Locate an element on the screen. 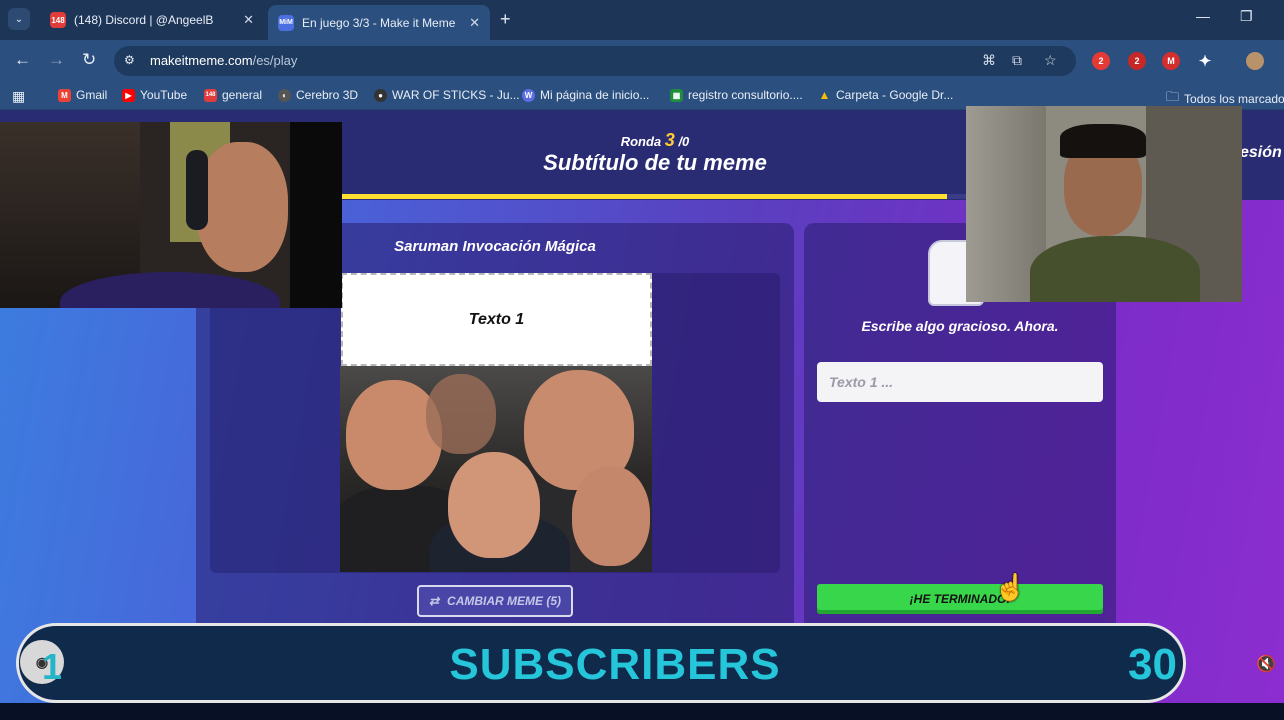 This screenshot has width=1284, height=720. tab-make-it-meme: MiM En juego 3/3 - Make it Meme ✕ is located at coordinates (379, 22).